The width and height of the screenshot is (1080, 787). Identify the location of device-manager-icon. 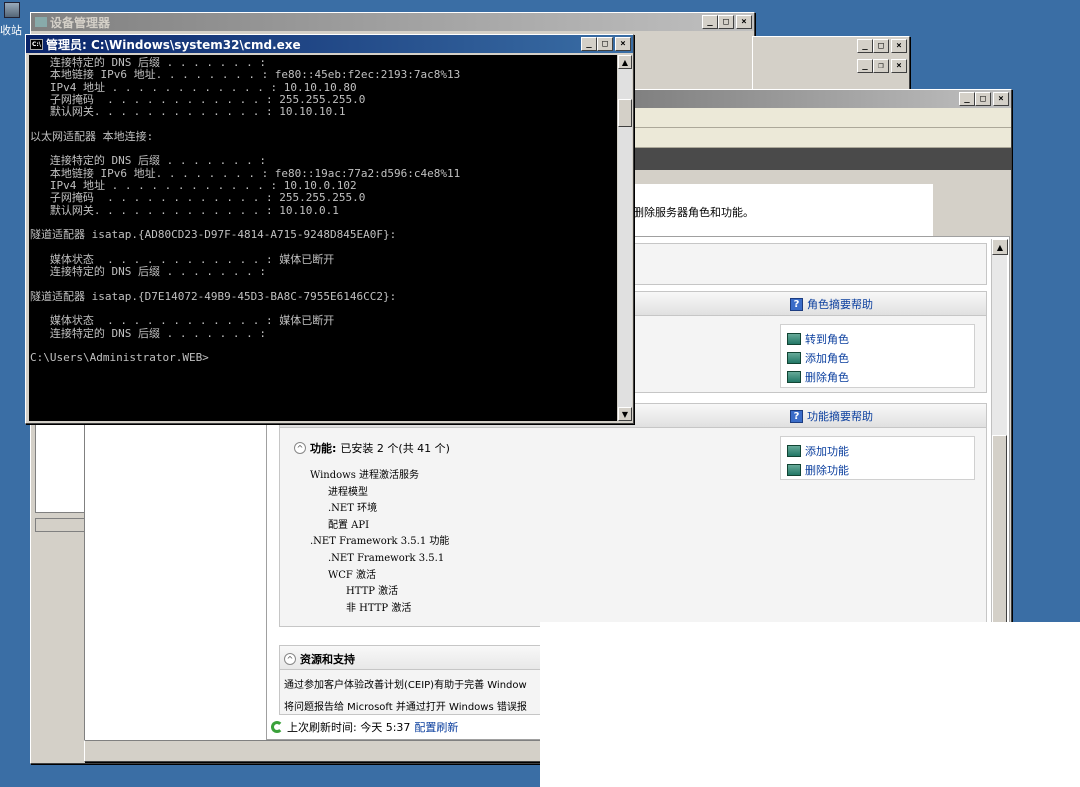
(41, 22).